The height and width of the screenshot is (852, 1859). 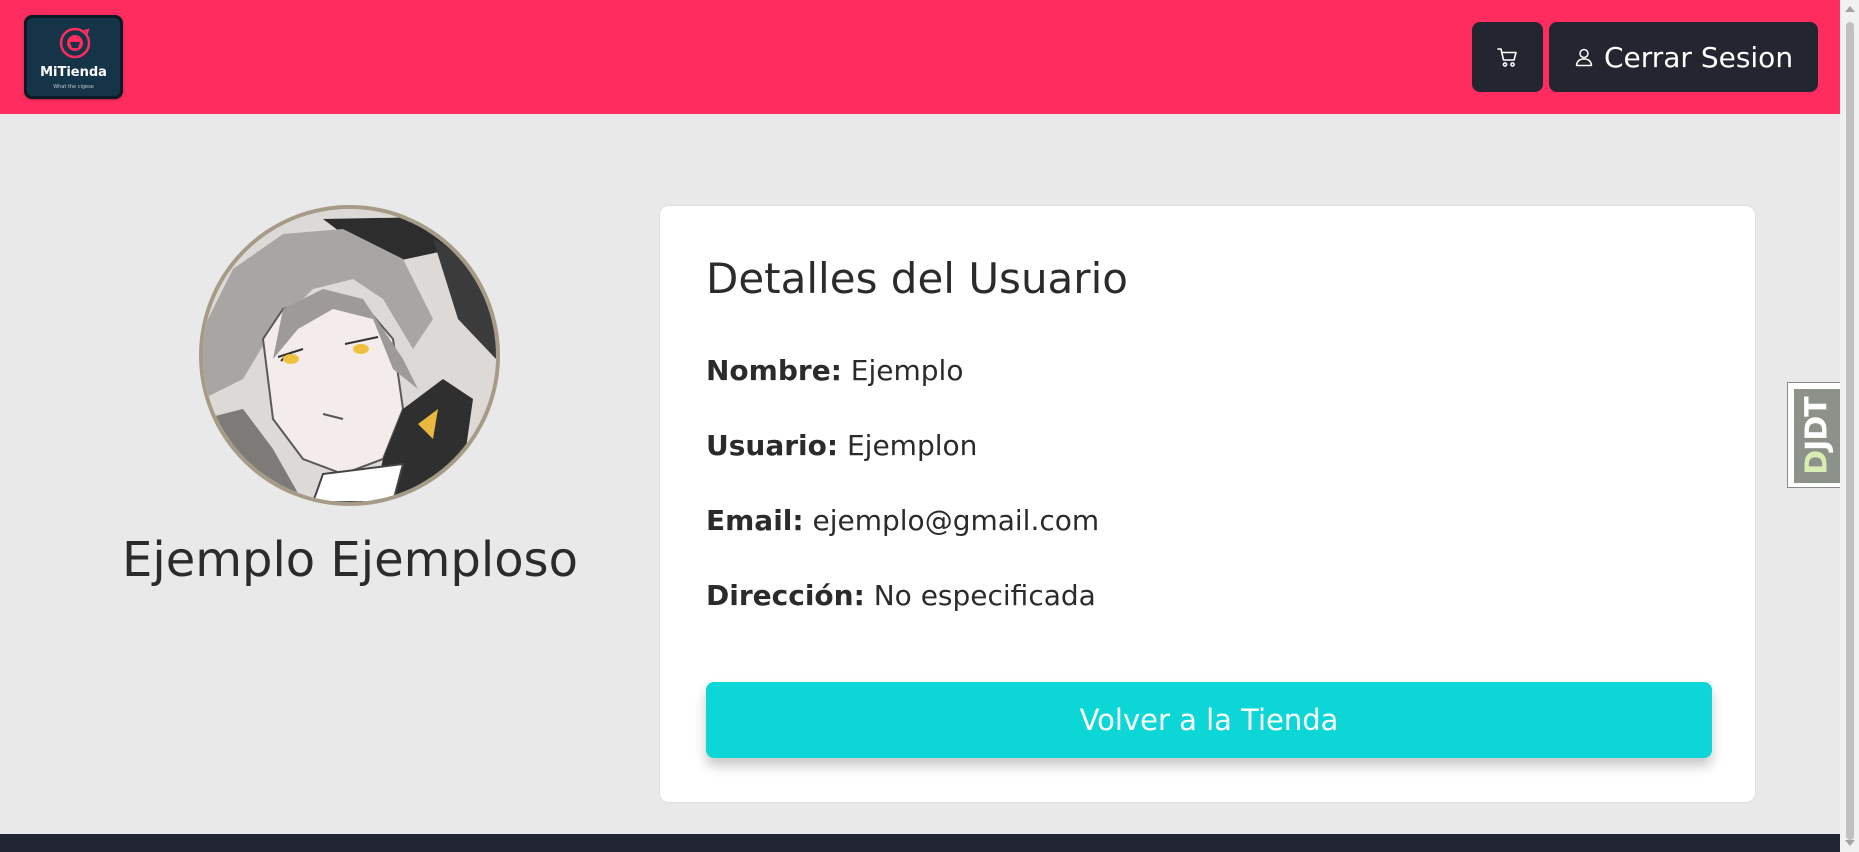 What do you see at coordinates (984, 595) in the screenshot?
I see `field-value: No especificada` at bounding box center [984, 595].